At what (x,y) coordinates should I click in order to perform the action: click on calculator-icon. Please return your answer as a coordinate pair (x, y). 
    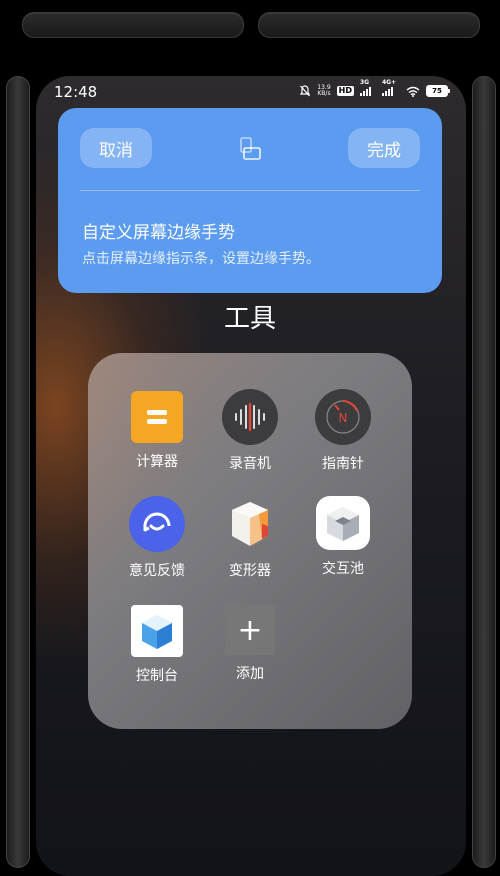
    Looking at the image, I should click on (157, 417).